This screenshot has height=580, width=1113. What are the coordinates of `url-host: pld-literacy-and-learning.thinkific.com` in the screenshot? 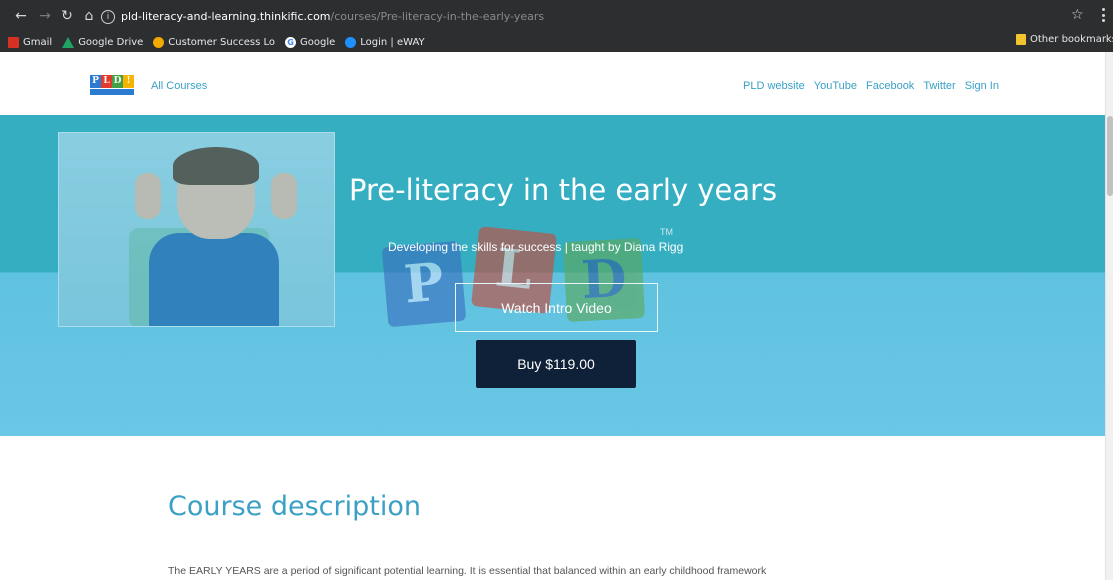 It's located at (226, 16).